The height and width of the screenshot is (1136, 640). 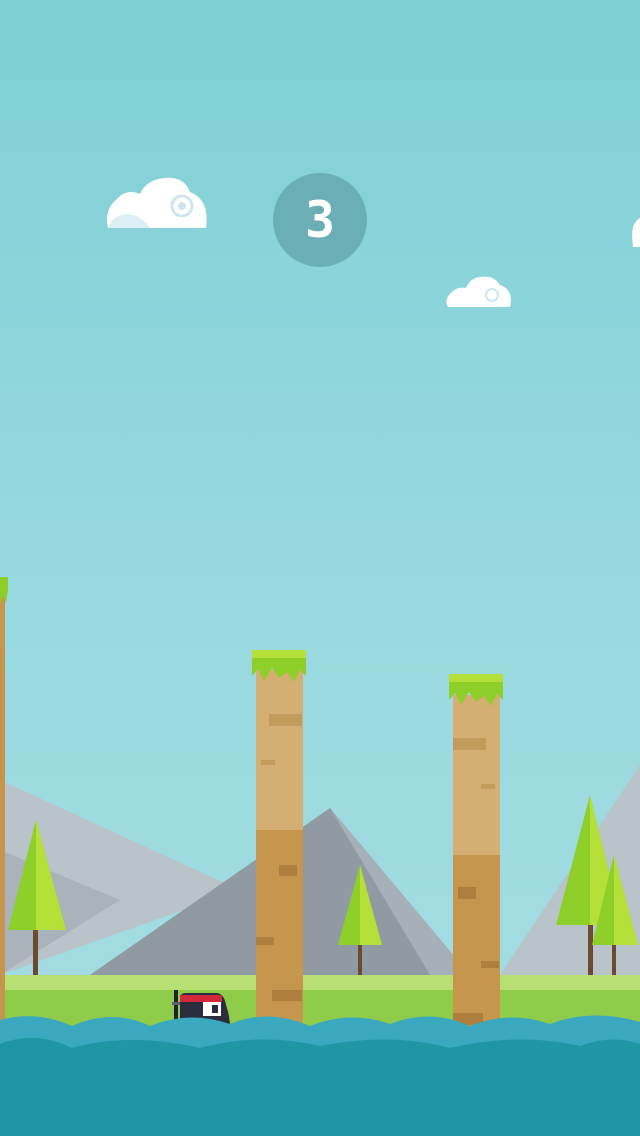 What do you see at coordinates (320, 983) in the screenshot?
I see `grass-strip` at bounding box center [320, 983].